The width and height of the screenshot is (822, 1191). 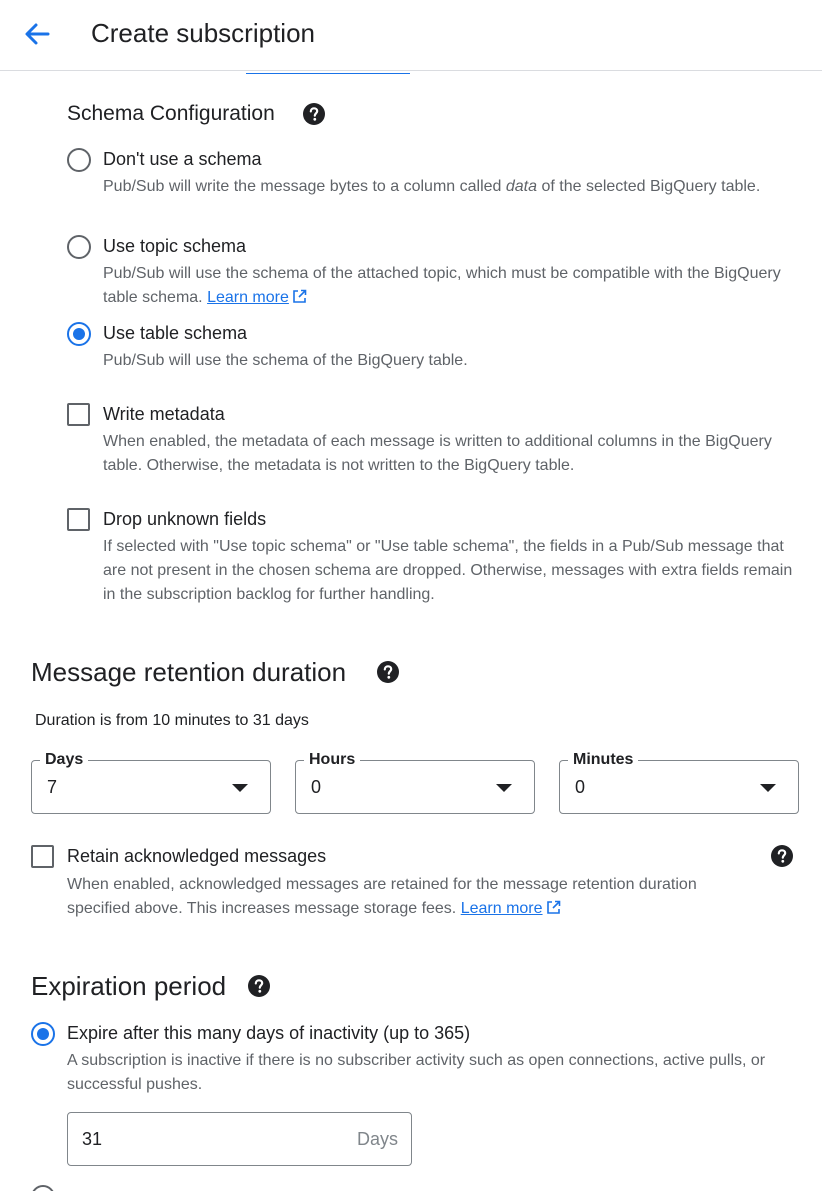 What do you see at coordinates (37, 34) in the screenshot?
I see `back-arrow-icon` at bounding box center [37, 34].